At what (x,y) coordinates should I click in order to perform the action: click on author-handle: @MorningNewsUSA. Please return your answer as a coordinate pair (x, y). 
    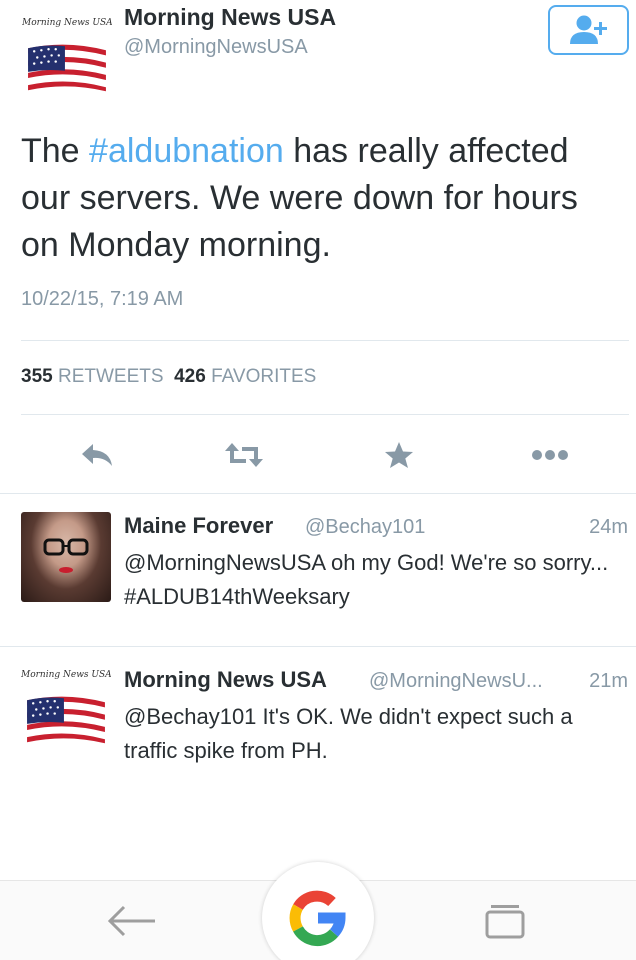
    Looking at the image, I should click on (216, 47).